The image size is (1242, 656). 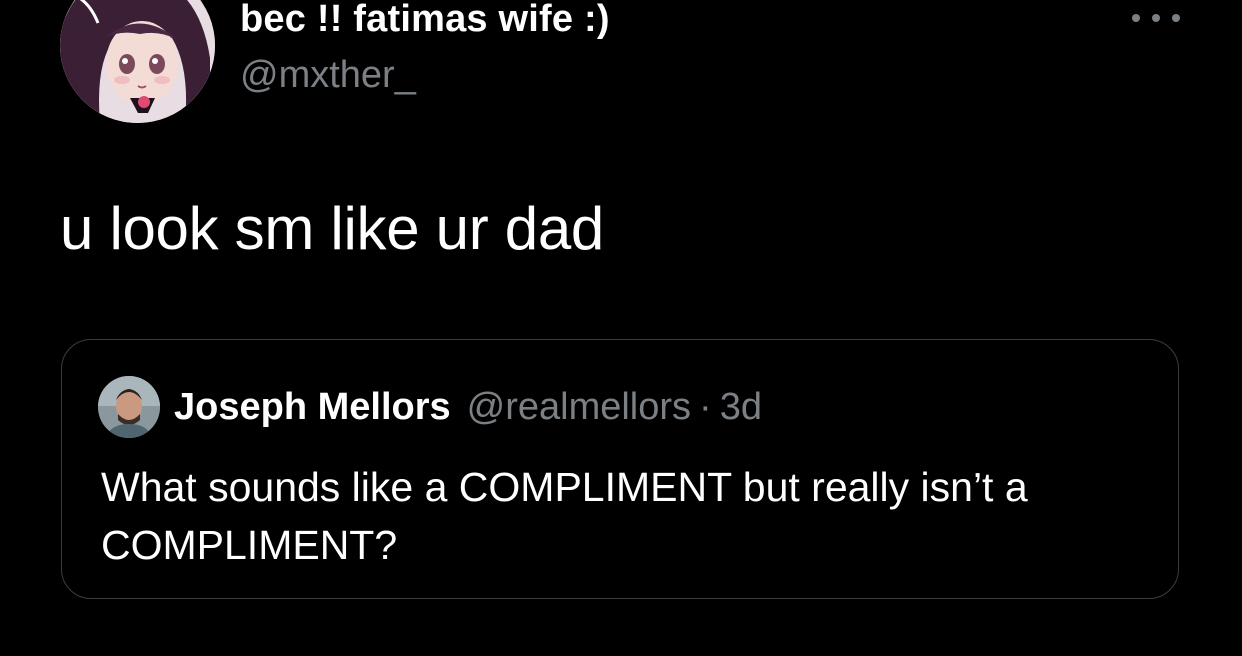 I want to click on author-display-name: bec !! fatimas wife :), so click(x=425, y=21).